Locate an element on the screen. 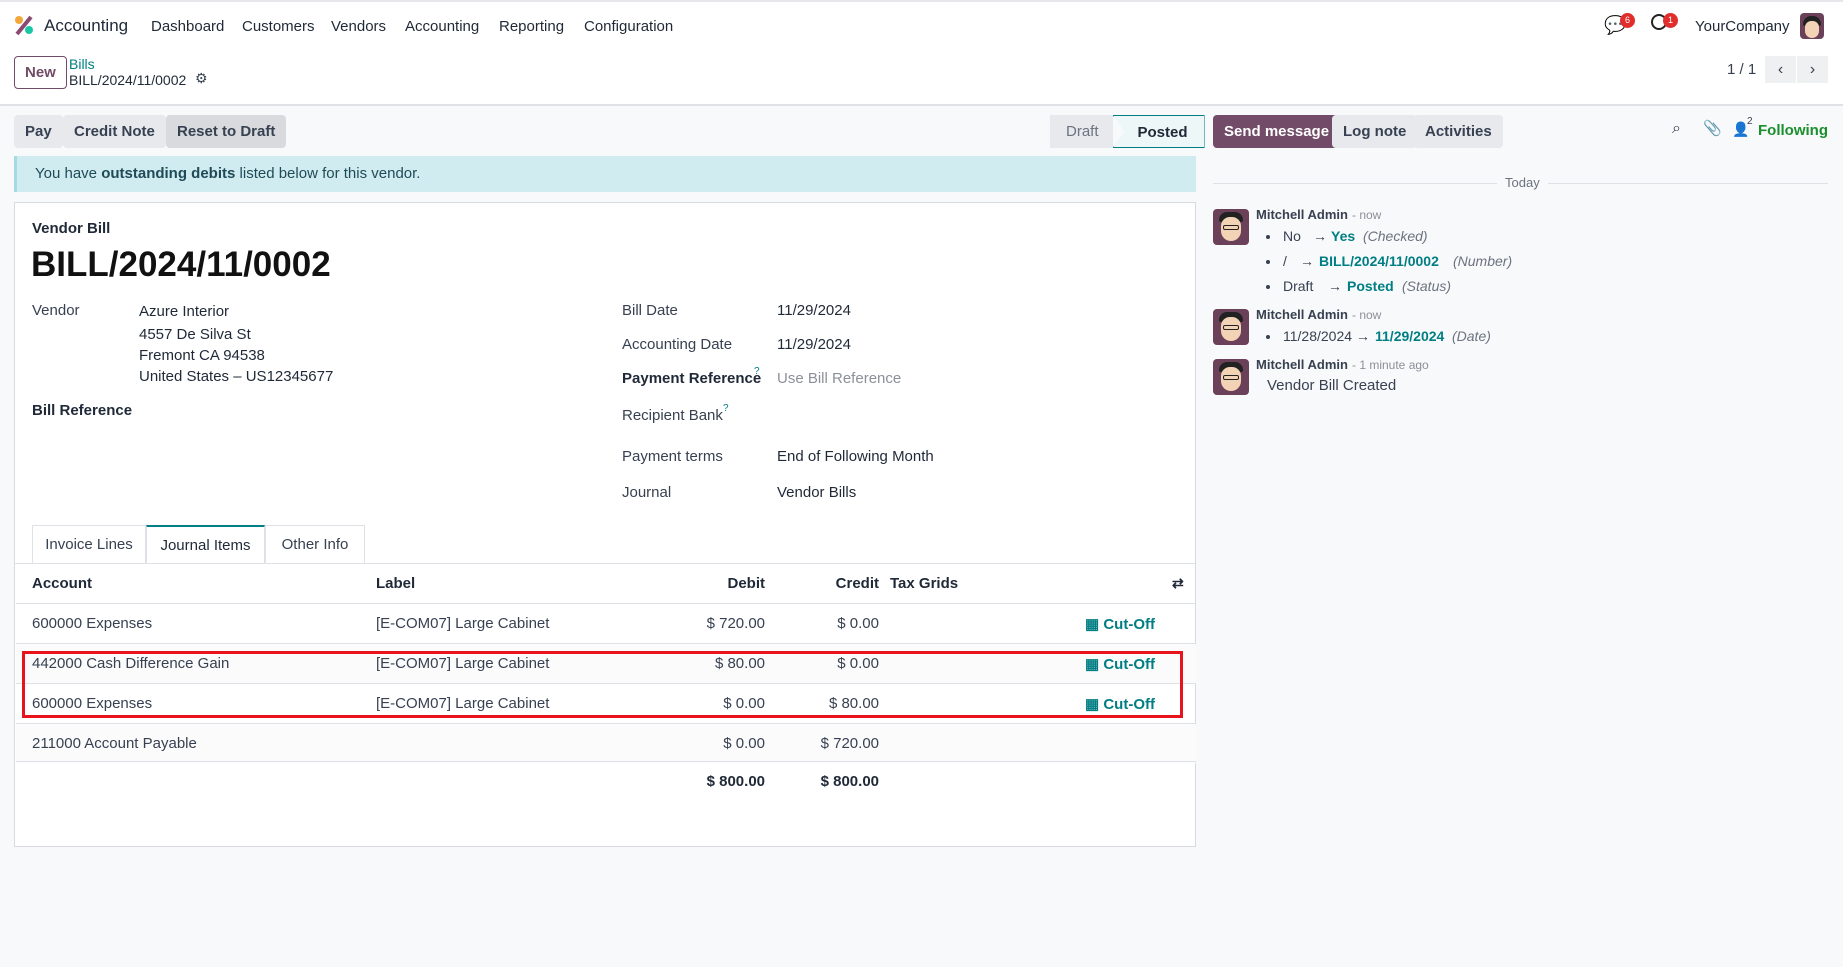  following-button: Following is located at coordinates (1793, 130).